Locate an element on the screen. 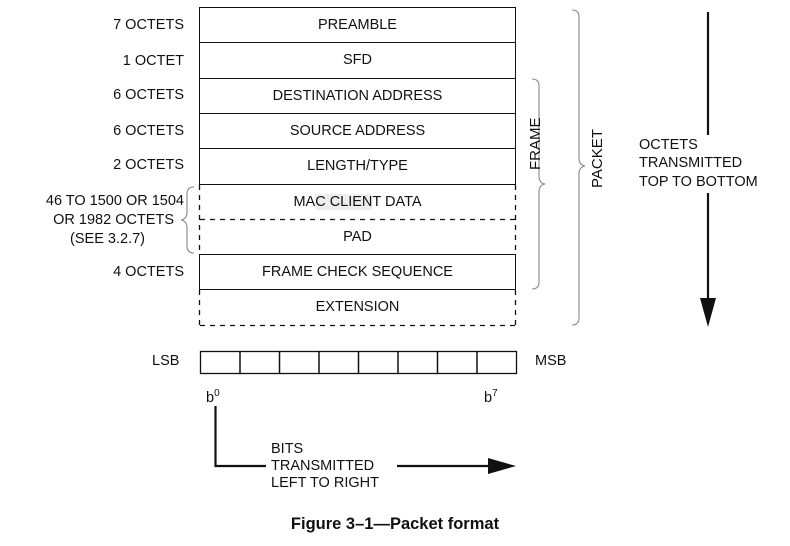 This screenshot has width=790, height=546. octet-direction-line1: OCTETS is located at coordinates (668, 145).